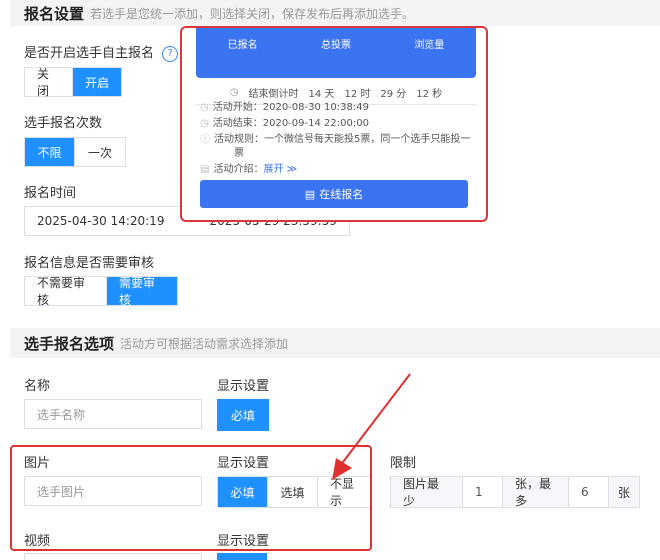 The height and width of the screenshot is (560, 660). What do you see at coordinates (54, 13) in the screenshot?
I see `signup-settings-title: 报名设置` at bounding box center [54, 13].